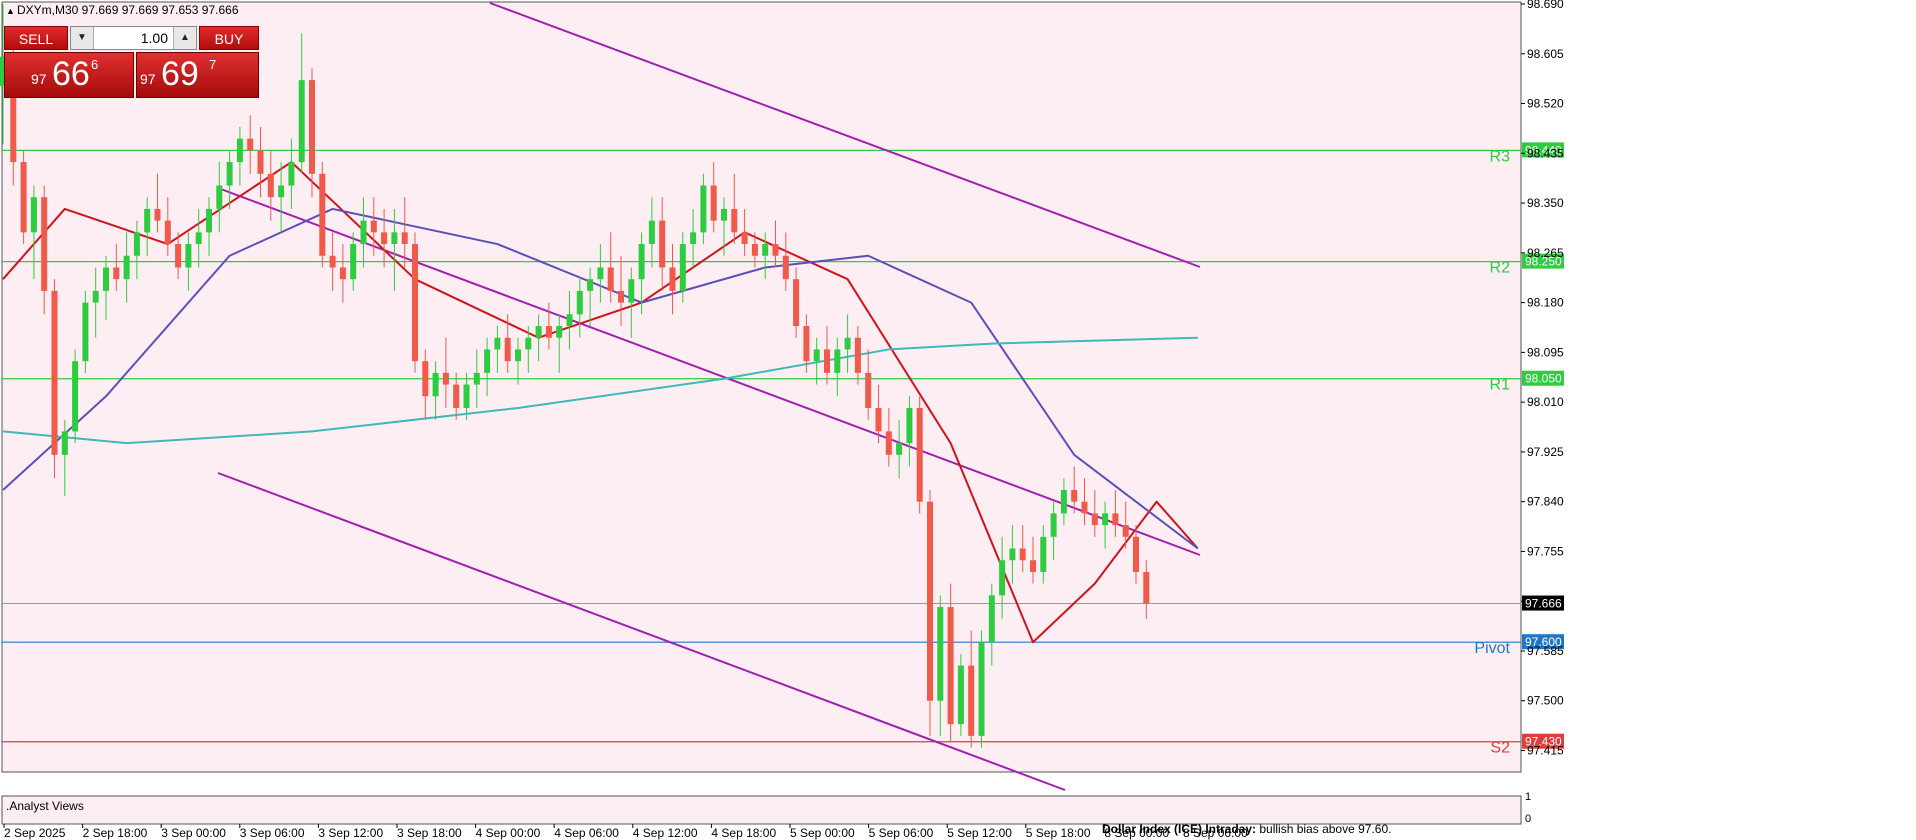 The image size is (1916, 840). What do you see at coordinates (82, 38) in the screenshot?
I see `lot-decrease-icon: ▼` at bounding box center [82, 38].